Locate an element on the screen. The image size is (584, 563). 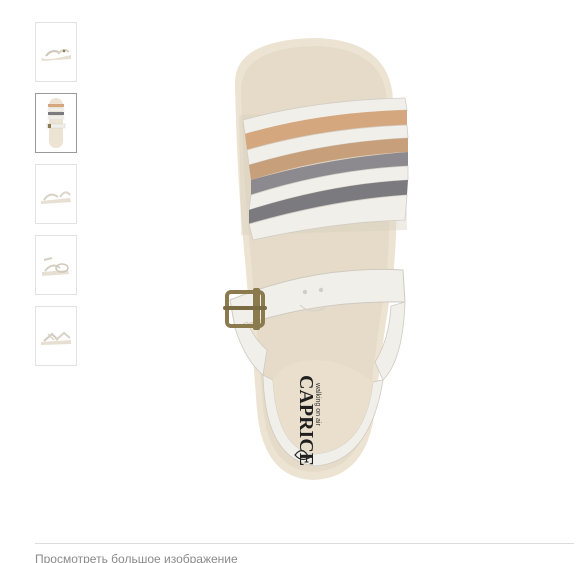
thumbnail-list is located at coordinates (57, 199).